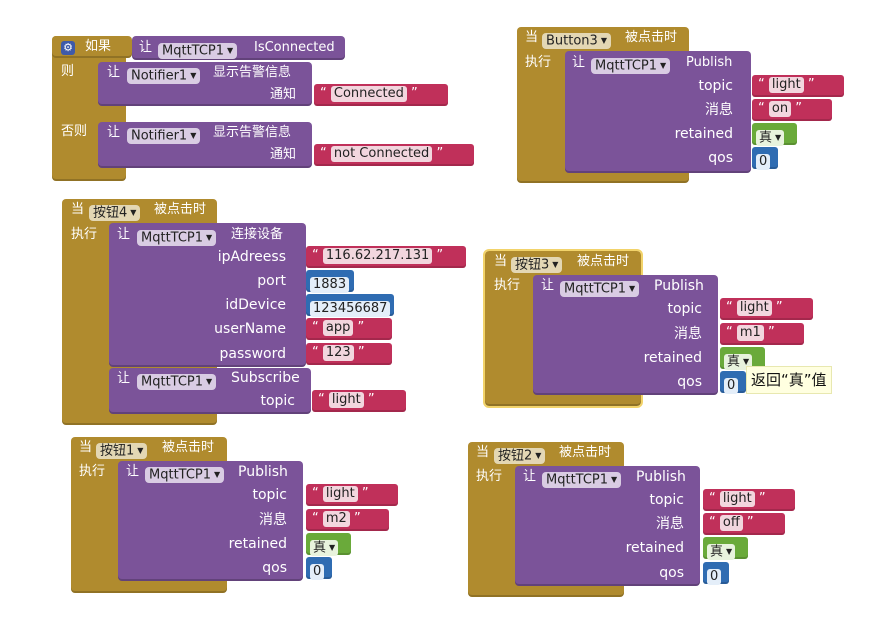 Image resolution: width=890 pixels, height=620 pixels. I want to click on text-block-connected: “ Connected ”, so click(381, 95).